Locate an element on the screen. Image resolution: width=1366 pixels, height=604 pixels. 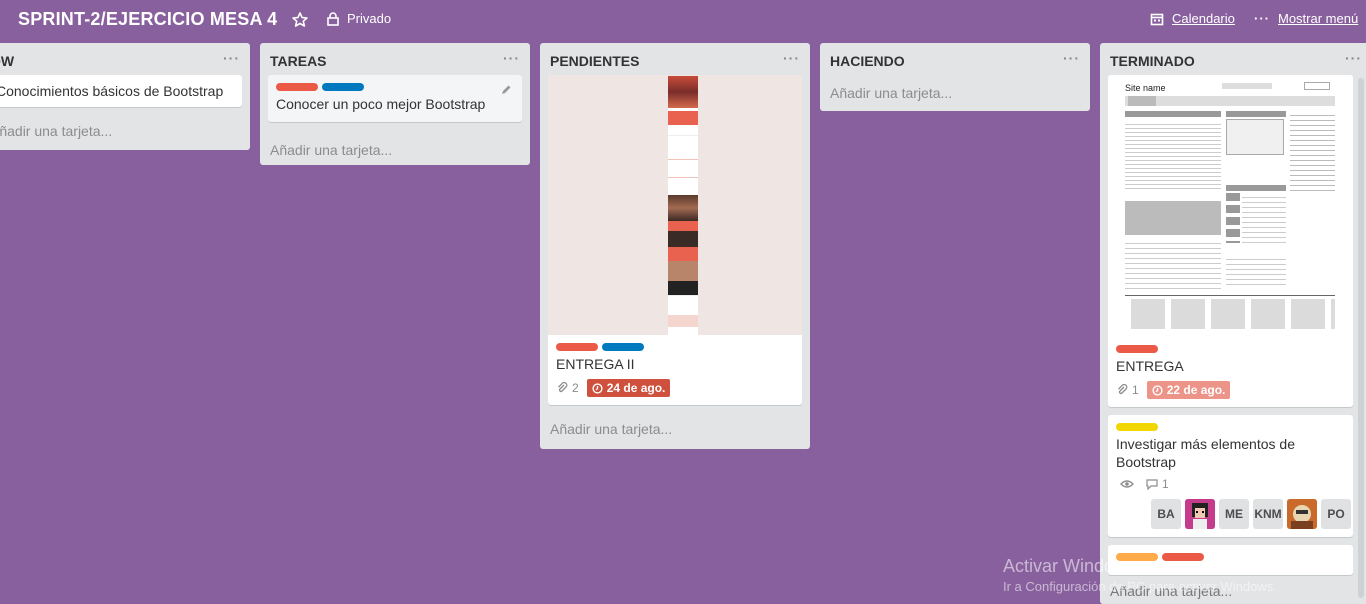
calendar-icon is located at coordinates (1157, 19).